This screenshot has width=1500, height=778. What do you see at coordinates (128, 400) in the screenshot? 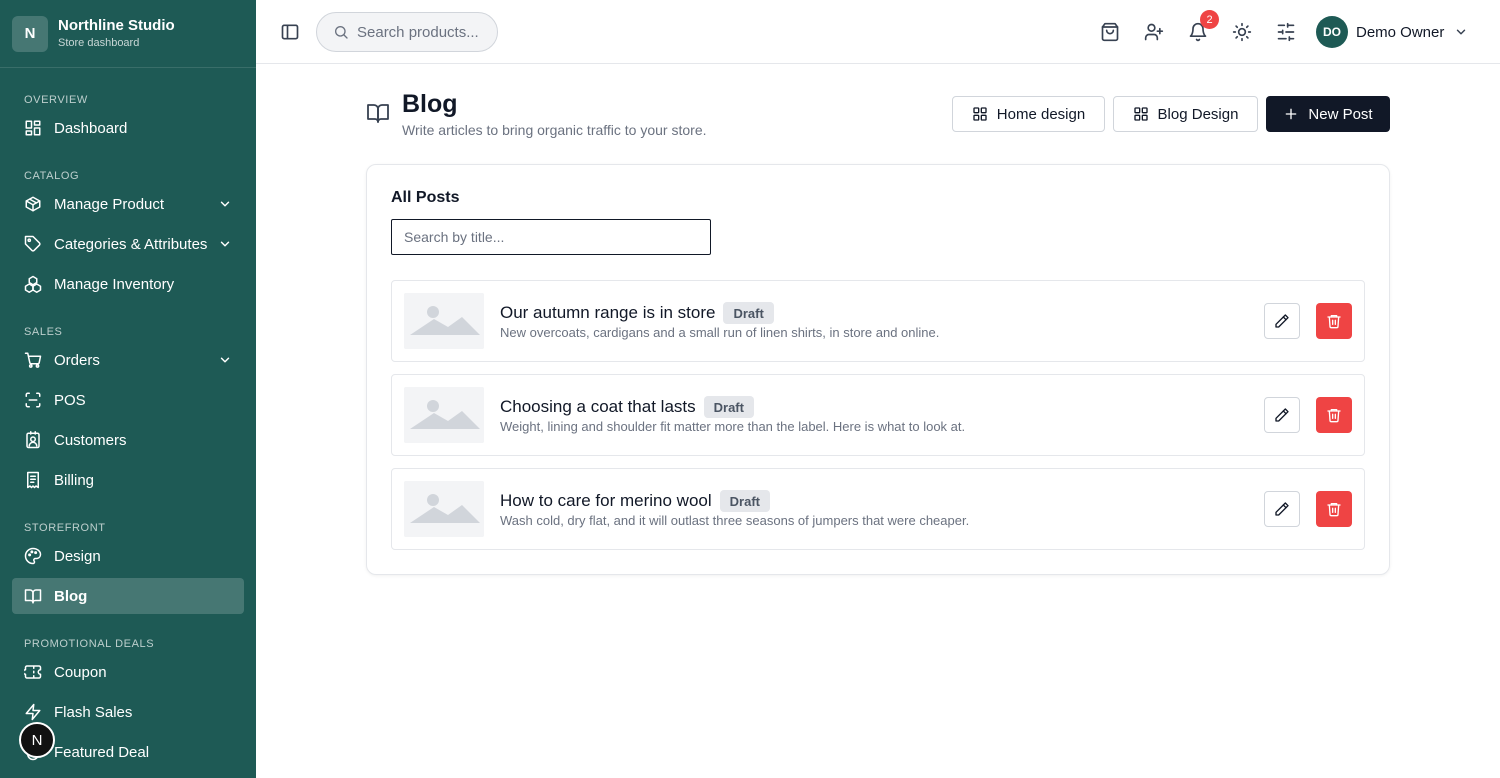
I see `sidebar-item-pos: POS` at bounding box center [128, 400].